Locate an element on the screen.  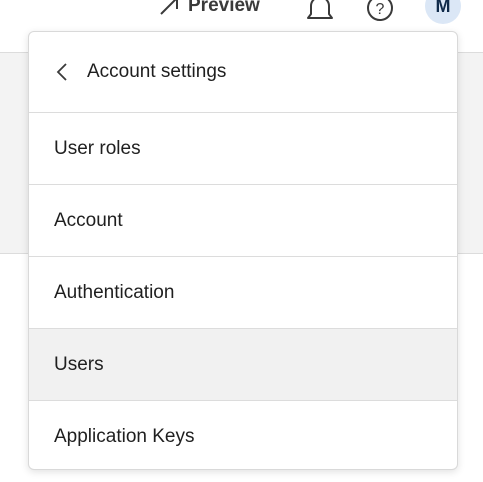
preview-button: Preview is located at coordinates (209, 10).